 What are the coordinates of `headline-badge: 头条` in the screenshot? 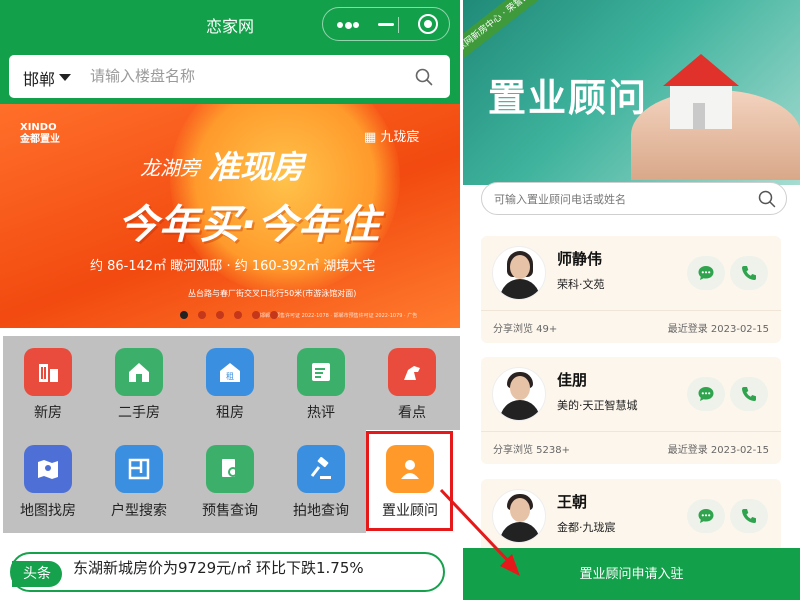 It's located at (37, 574).